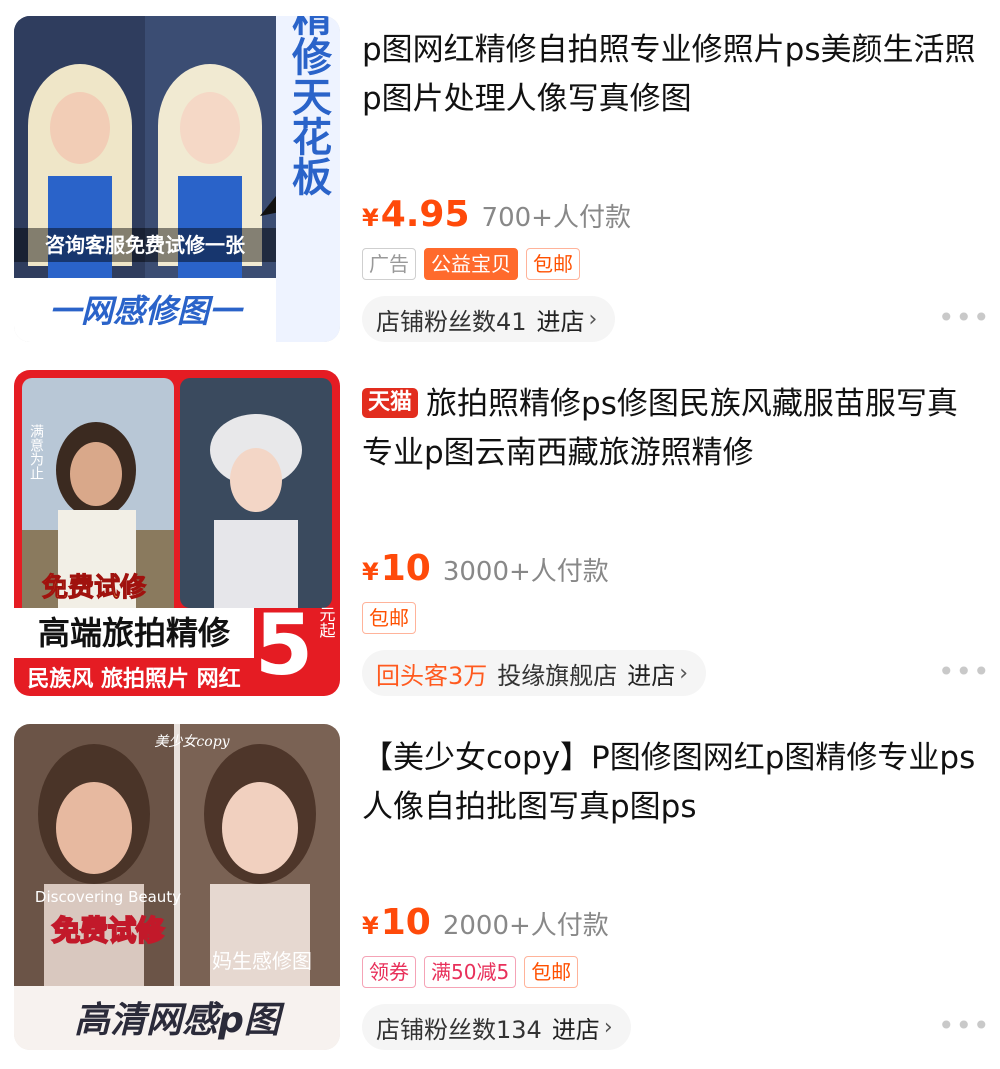 The image size is (1000, 1069). I want to click on price-row: ¥ 4.95 700+人付款, so click(496, 216).